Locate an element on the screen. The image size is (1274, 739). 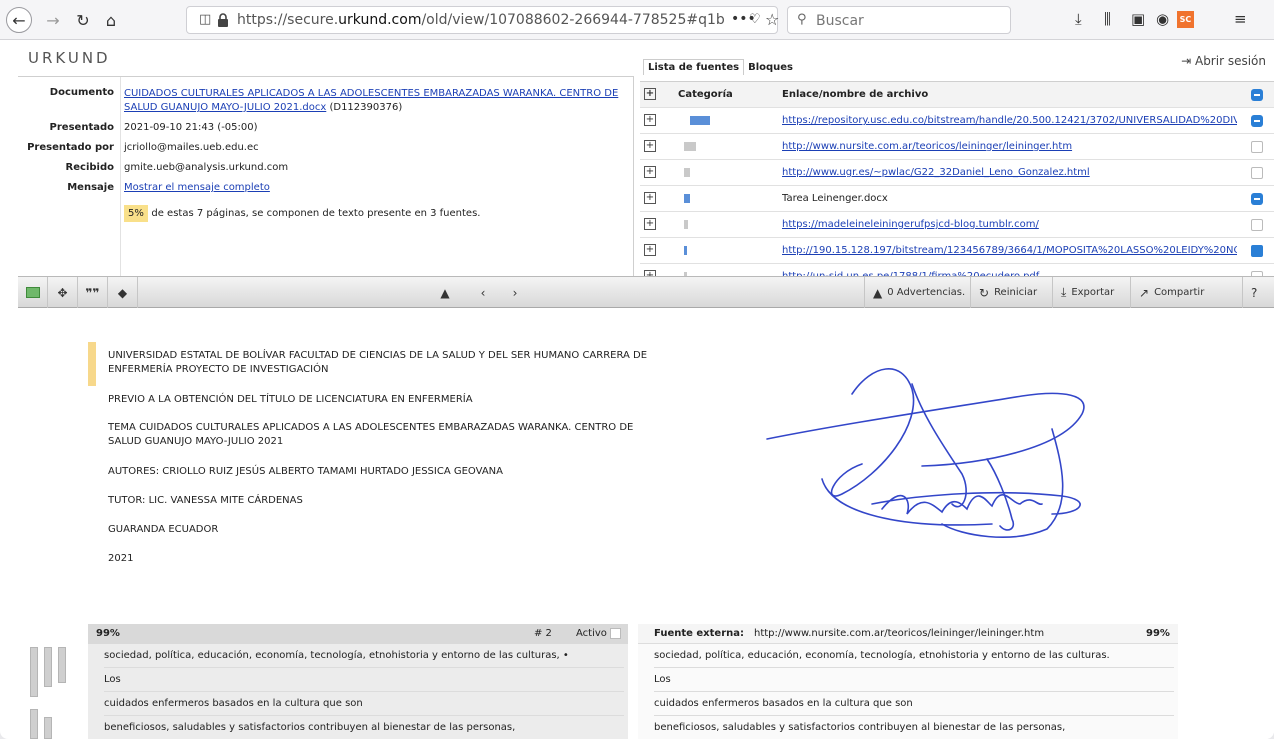
restart-button: ↻ Reiniciar is located at coordinates (1007, 292).